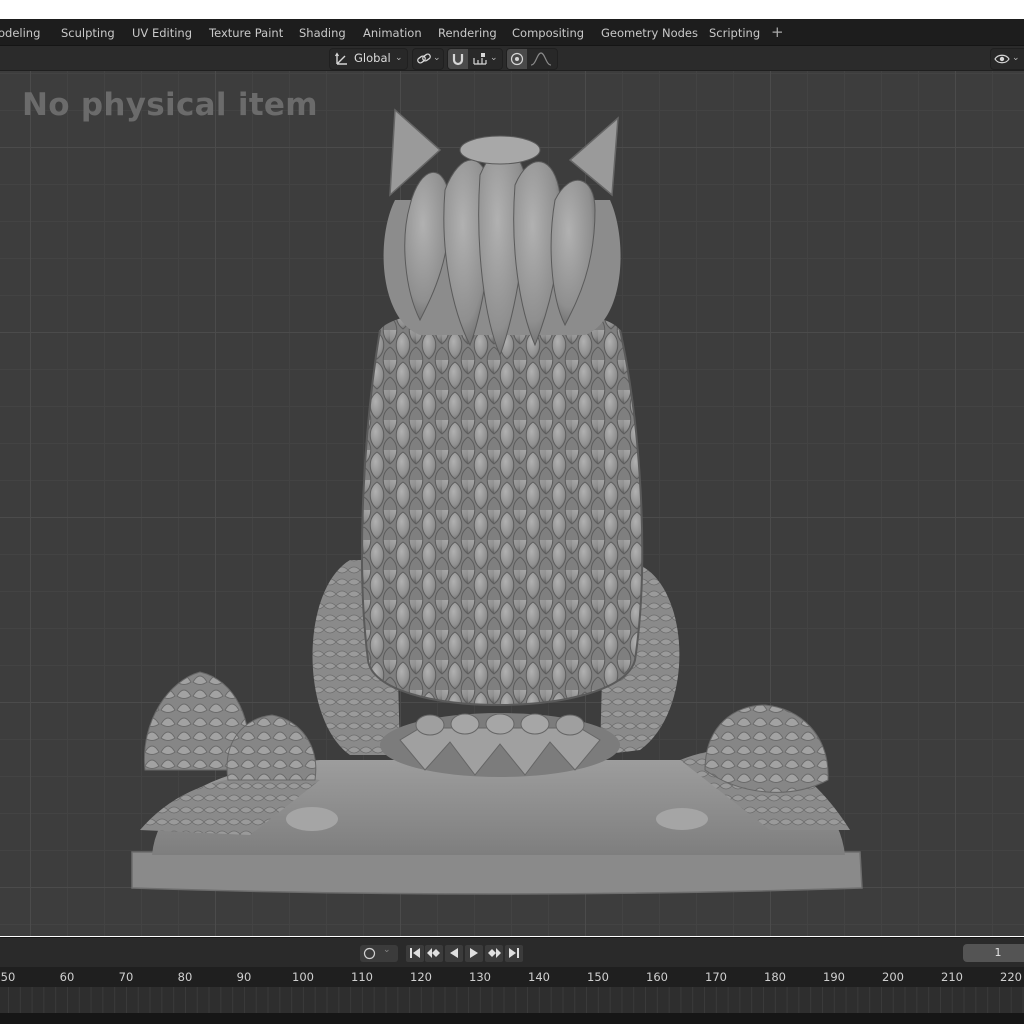  Describe the element at coordinates (548, 32) in the screenshot. I see `tab-compositing: Compositing` at that location.